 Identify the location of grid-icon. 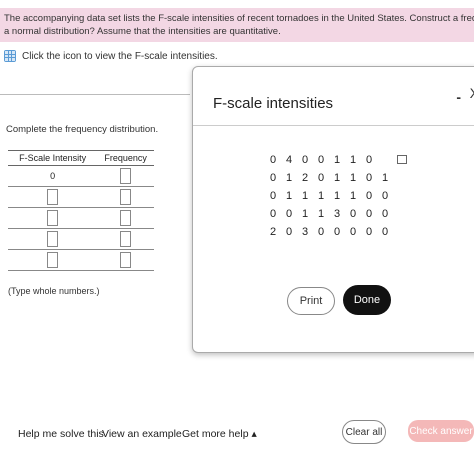
(10, 56).